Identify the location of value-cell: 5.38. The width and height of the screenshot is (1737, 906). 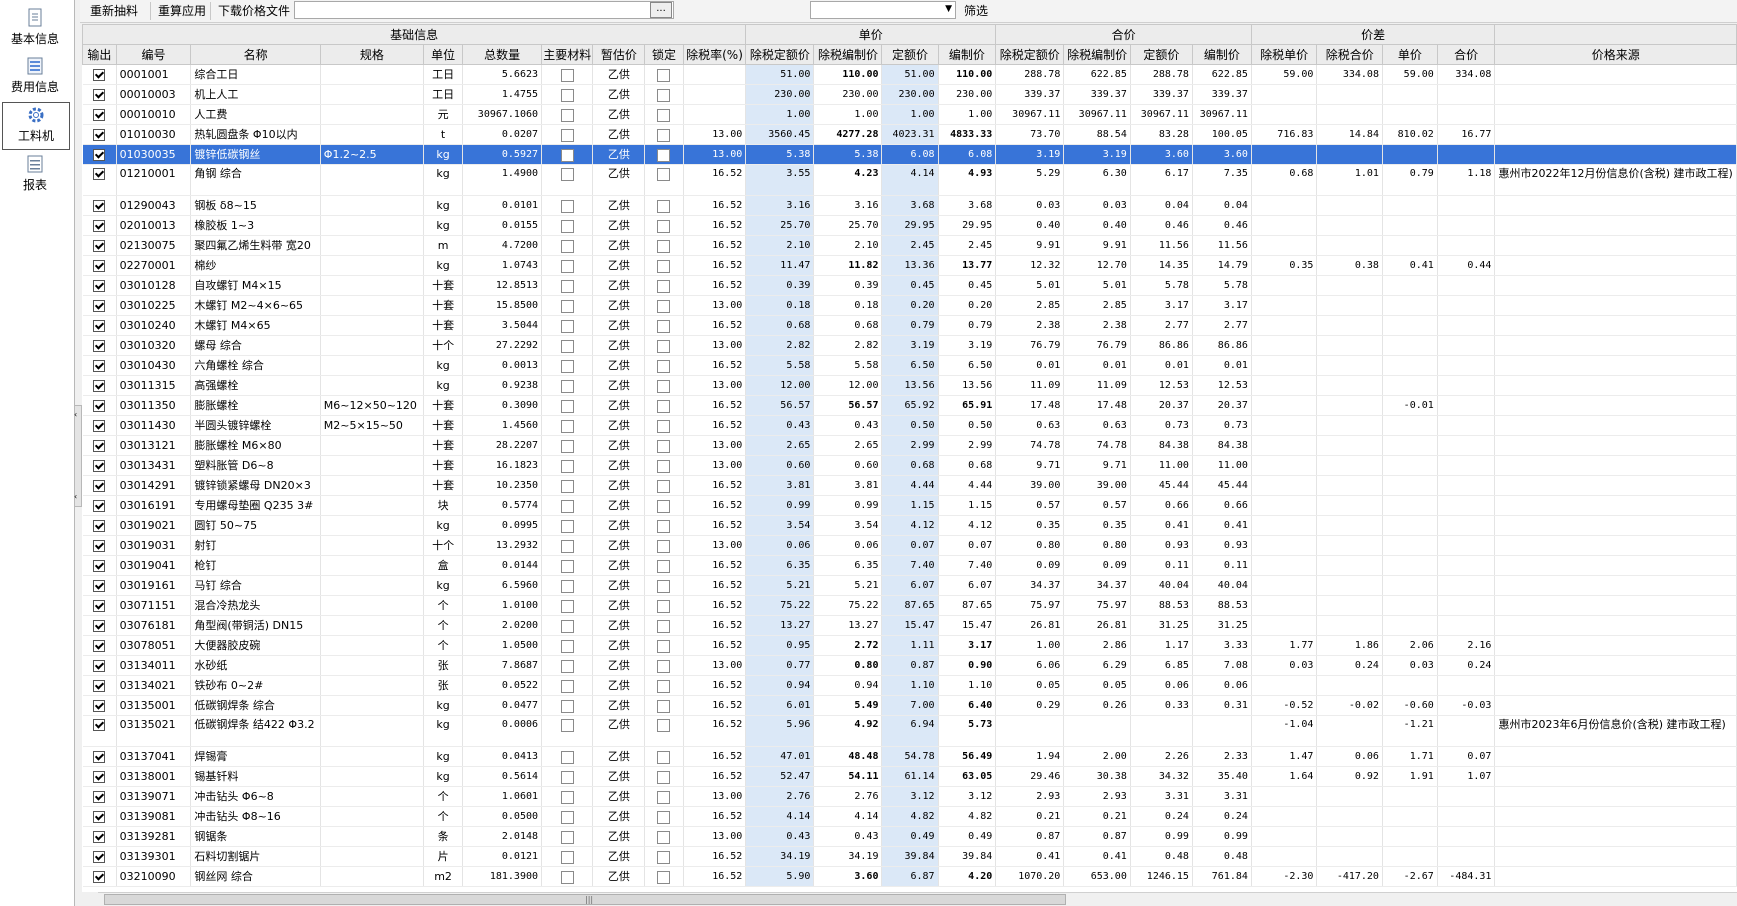
(848, 154).